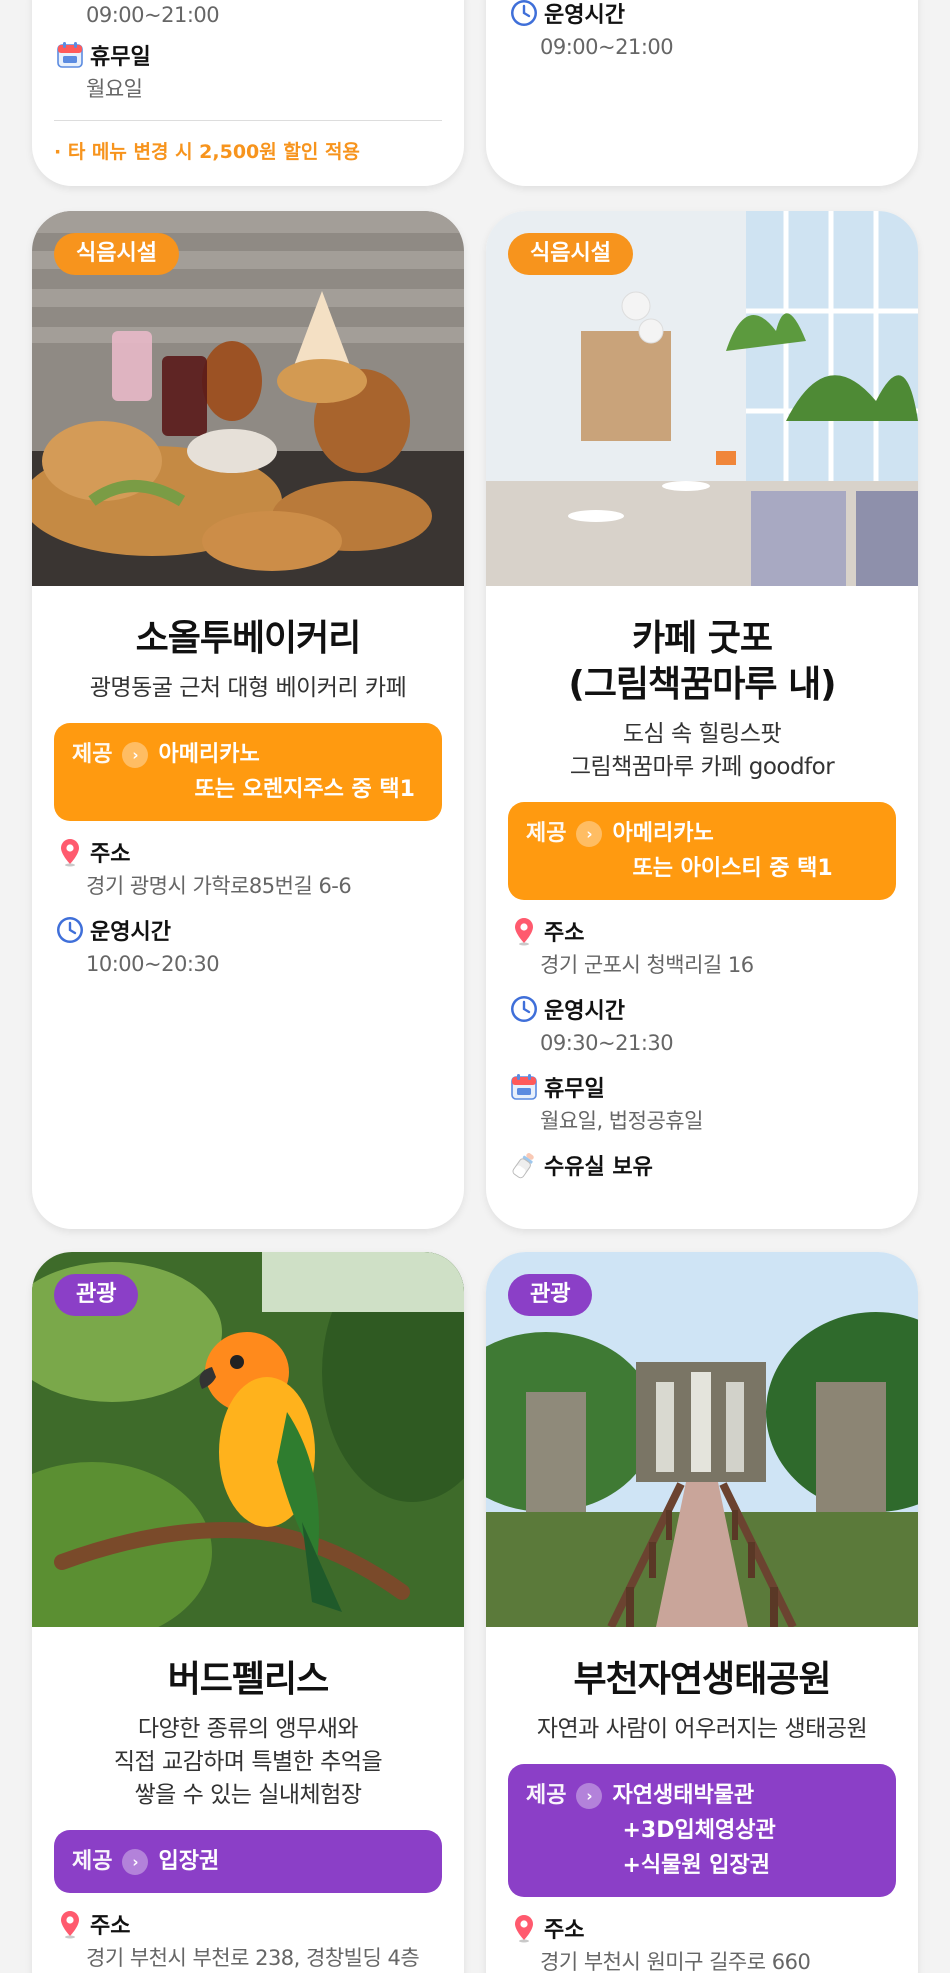  I want to click on bird-photo: 관광, so click(248, 1439).